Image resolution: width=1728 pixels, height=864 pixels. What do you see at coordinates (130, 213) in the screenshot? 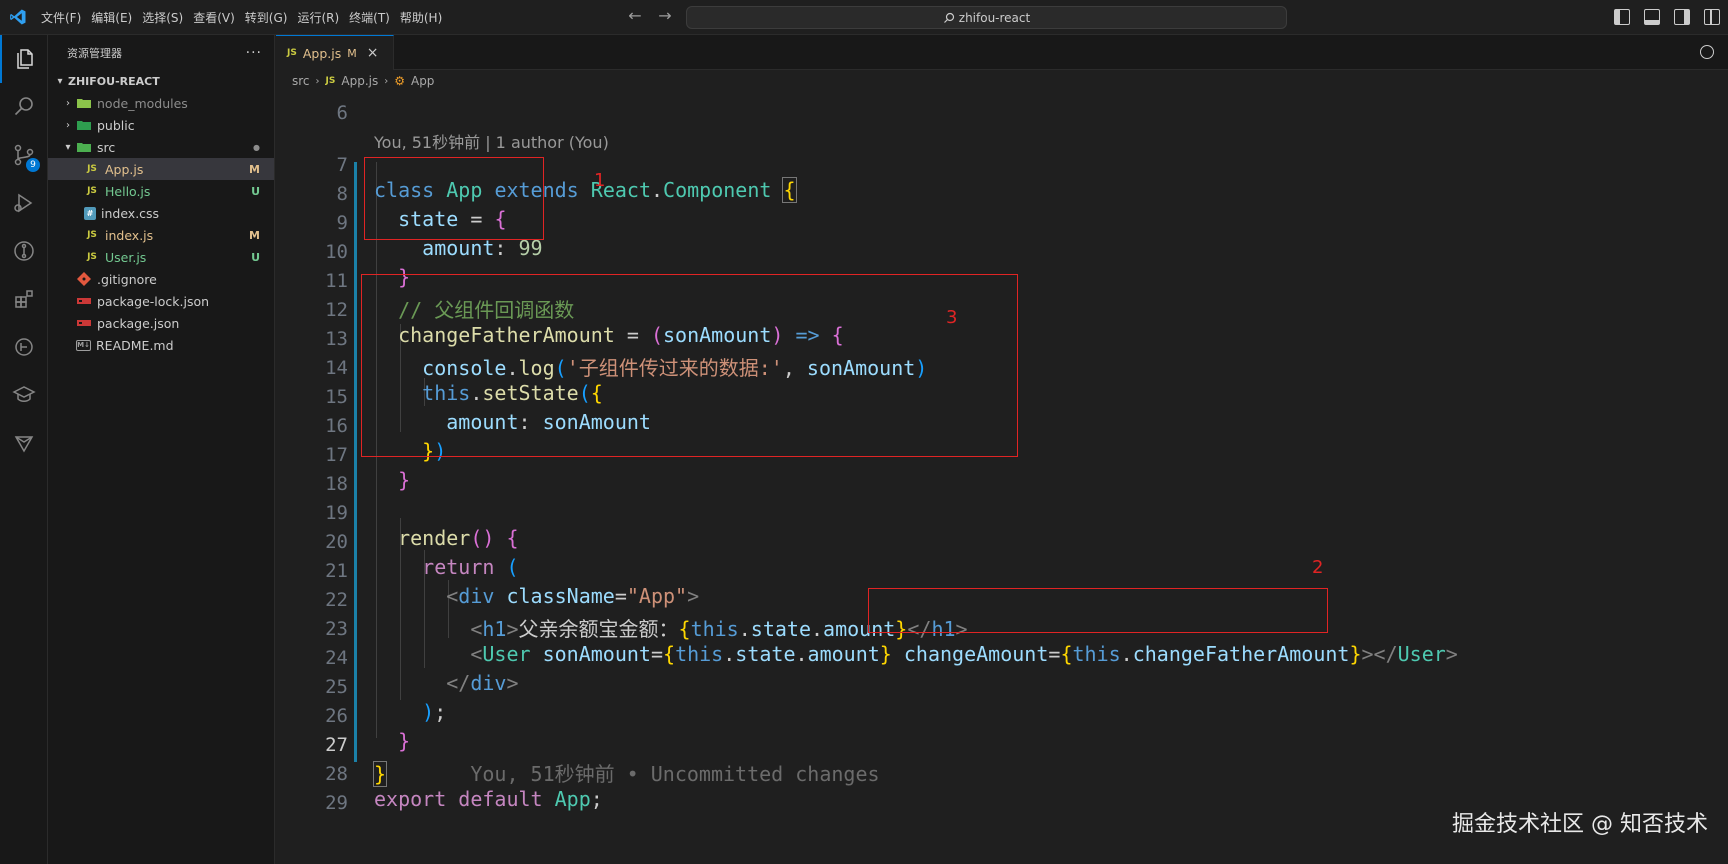
I see `tree-item-label: index.css` at bounding box center [130, 213].